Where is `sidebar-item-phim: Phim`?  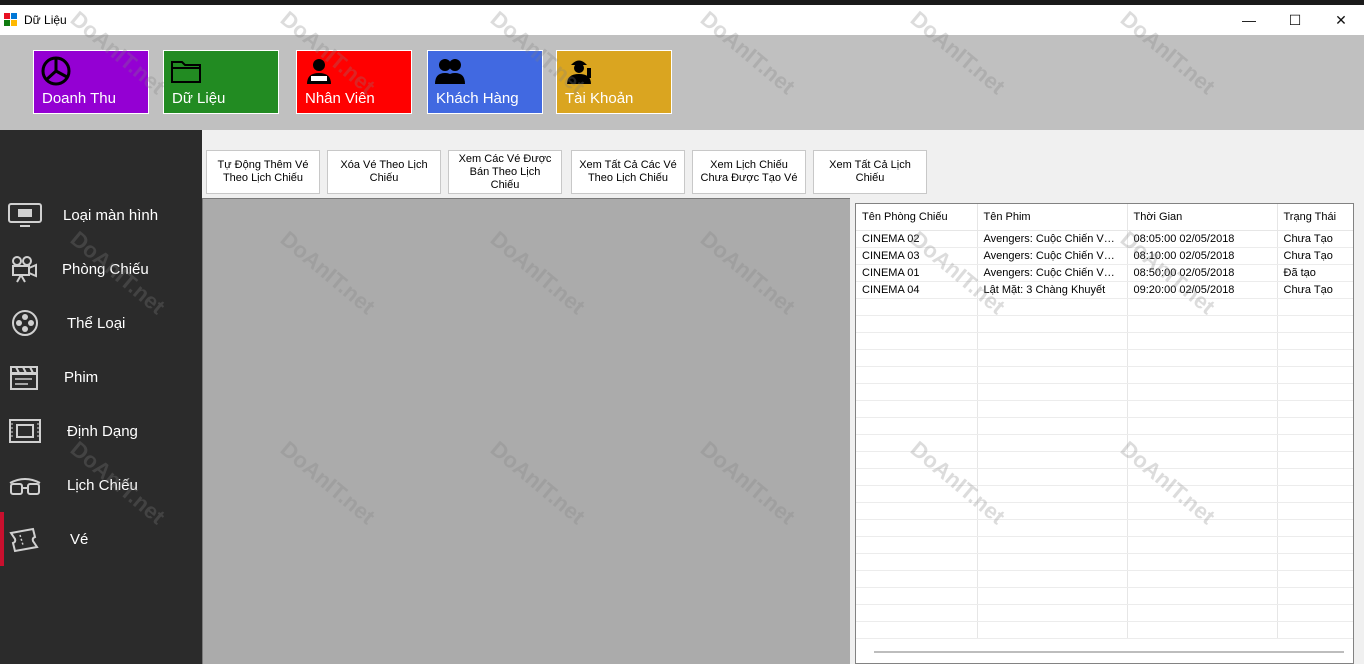 sidebar-item-phim: Phim is located at coordinates (101, 377).